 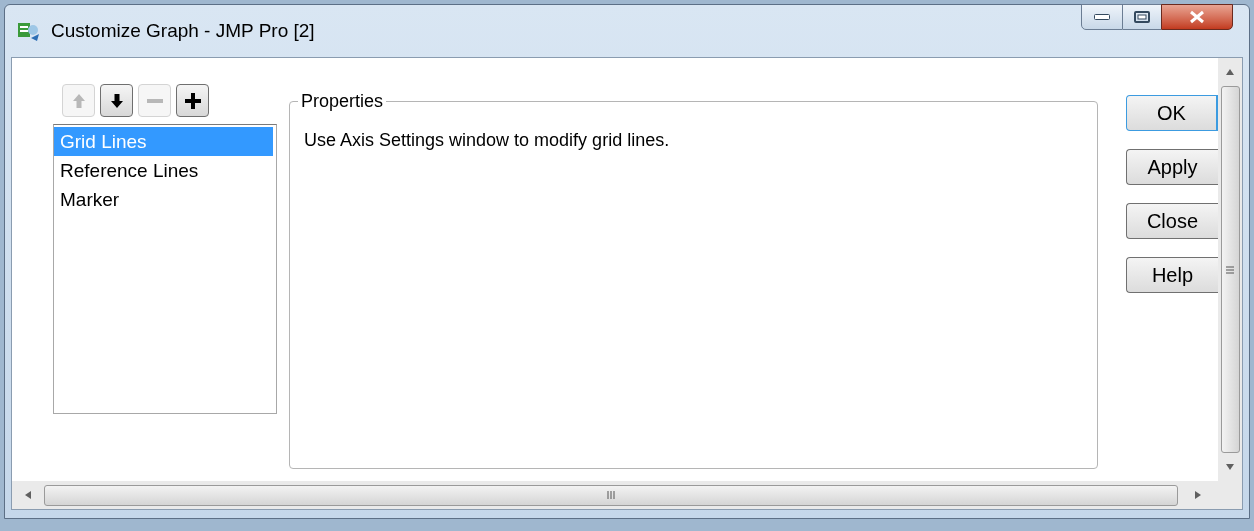 What do you see at coordinates (1230, 72) in the screenshot?
I see `scroll-up-icon` at bounding box center [1230, 72].